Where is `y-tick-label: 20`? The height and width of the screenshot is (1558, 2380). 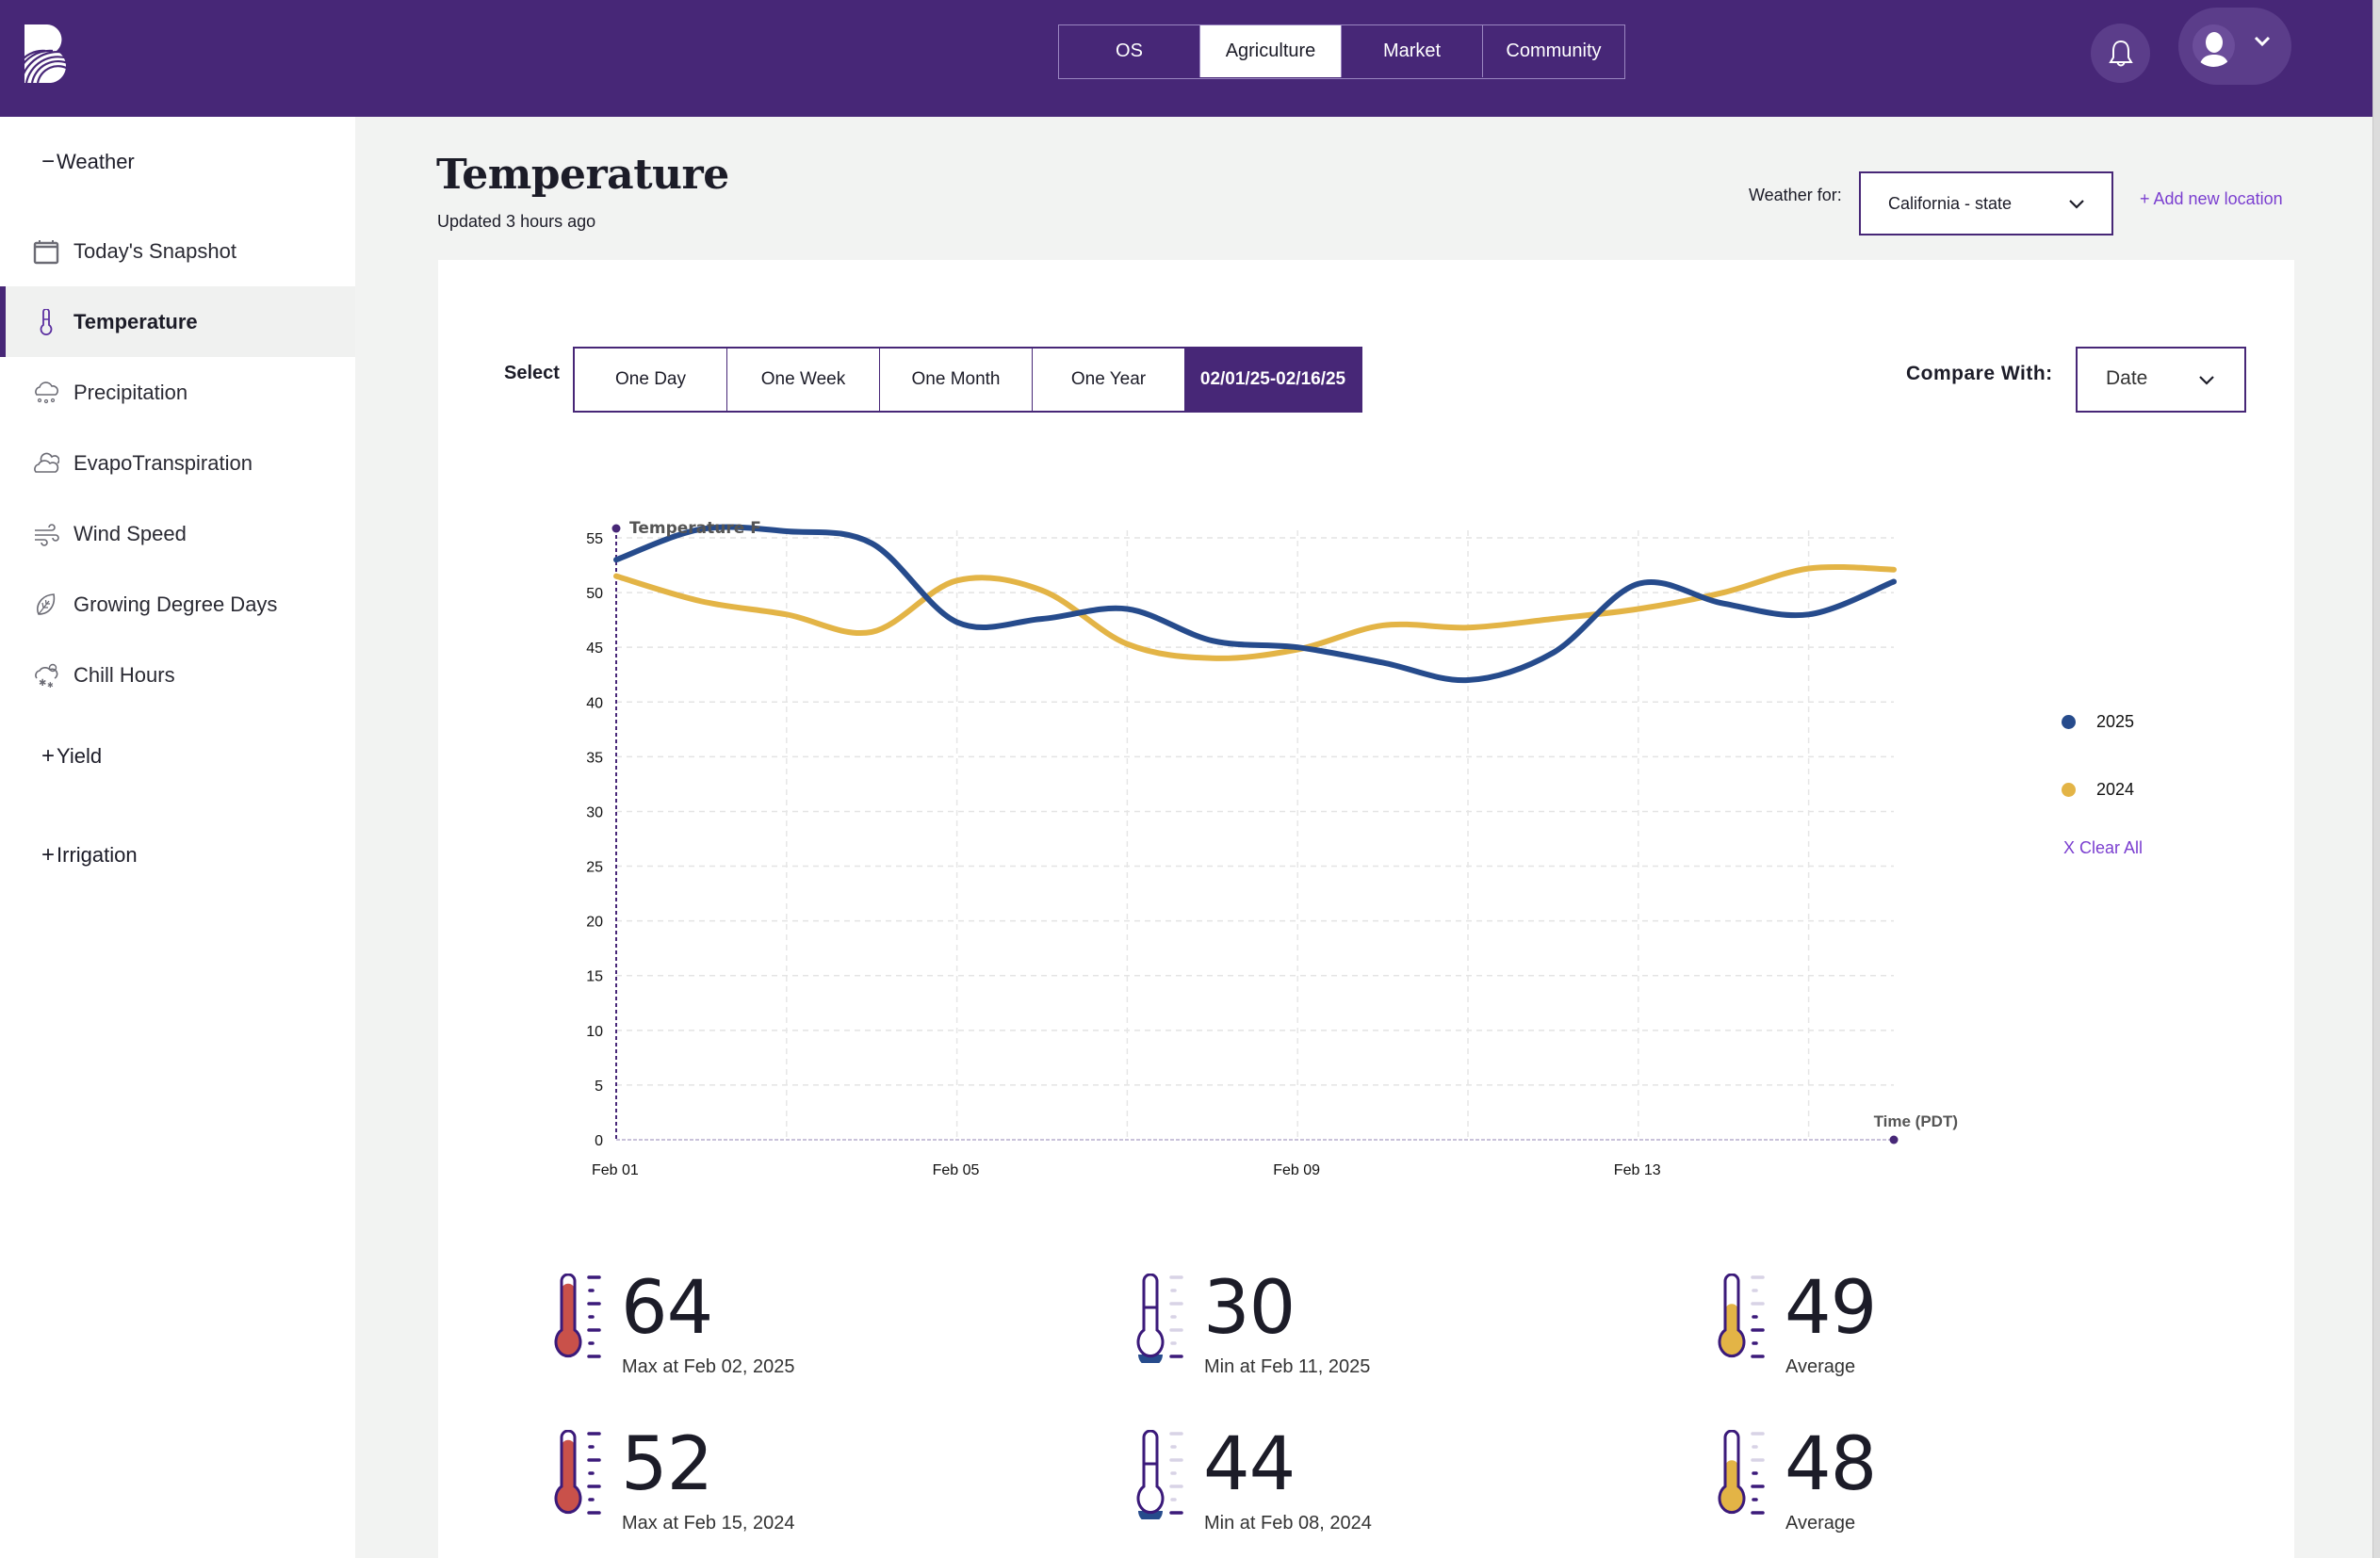 y-tick-label: 20 is located at coordinates (594, 923).